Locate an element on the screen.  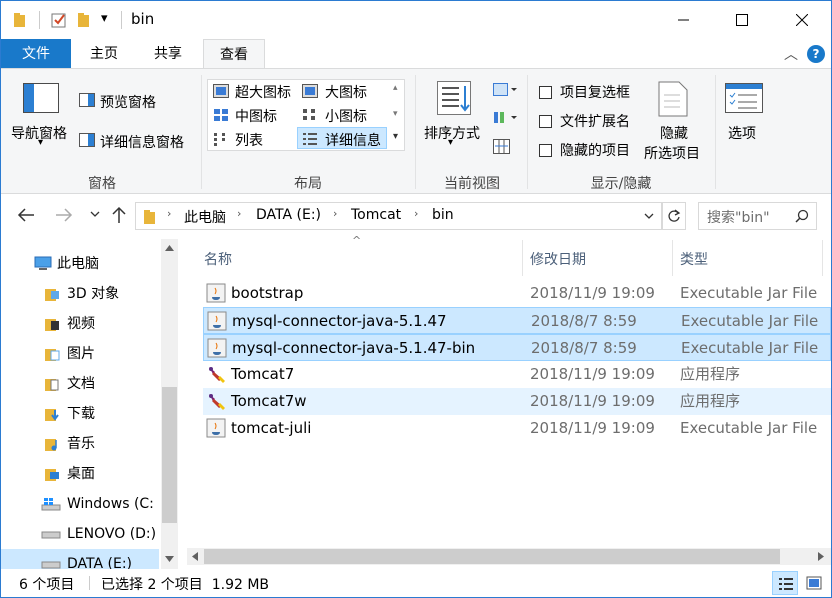
breadcrumb-bin: bin is located at coordinates (443, 215).